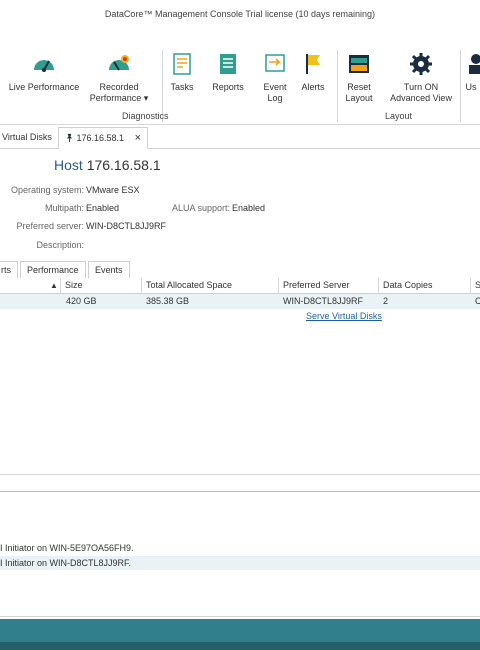 This screenshot has height=650, width=480. I want to click on tab-ports-label: rts, so click(6, 270).